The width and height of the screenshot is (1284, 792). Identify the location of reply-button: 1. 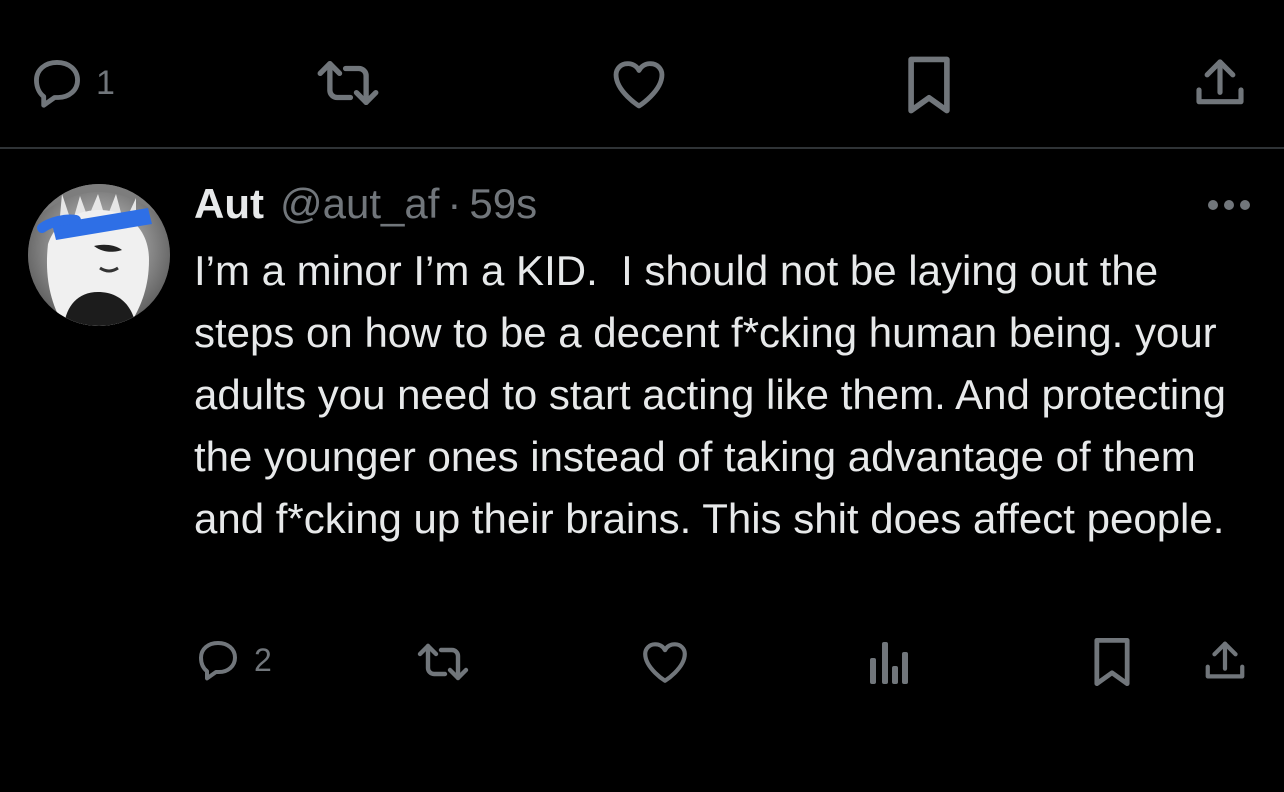
(71, 83).